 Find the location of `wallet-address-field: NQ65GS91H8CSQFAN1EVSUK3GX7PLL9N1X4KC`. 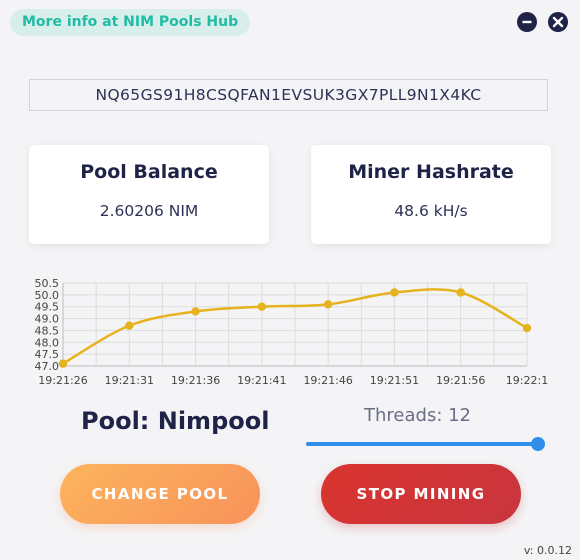

wallet-address-field: NQ65GS91H8CSQFAN1EVSUK3GX7PLL9N1X4KC is located at coordinates (288, 95).